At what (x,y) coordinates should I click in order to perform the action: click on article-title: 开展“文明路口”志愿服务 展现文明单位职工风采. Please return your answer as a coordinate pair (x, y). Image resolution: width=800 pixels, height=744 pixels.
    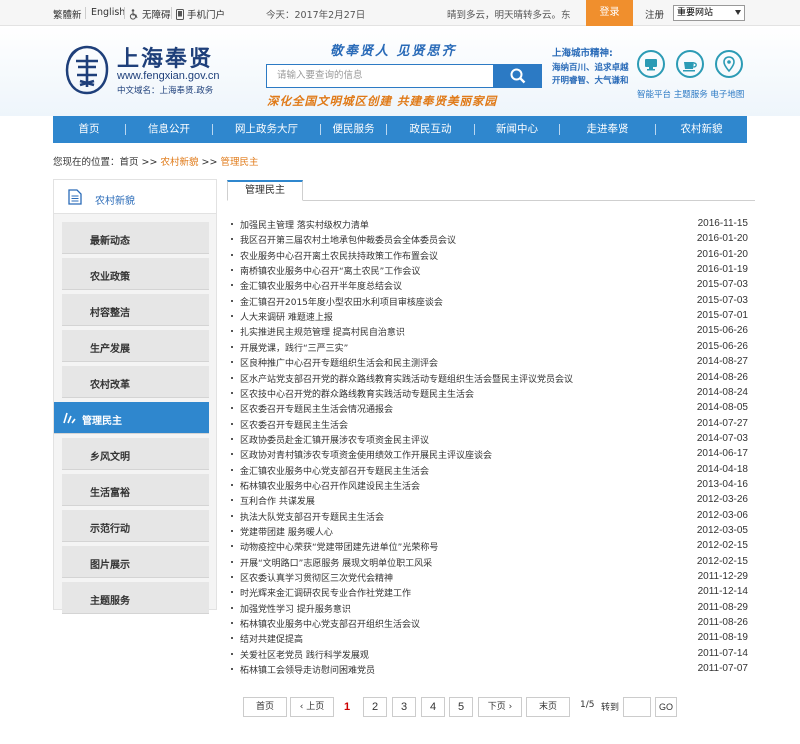
    Looking at the image, I should click on (336, 562).